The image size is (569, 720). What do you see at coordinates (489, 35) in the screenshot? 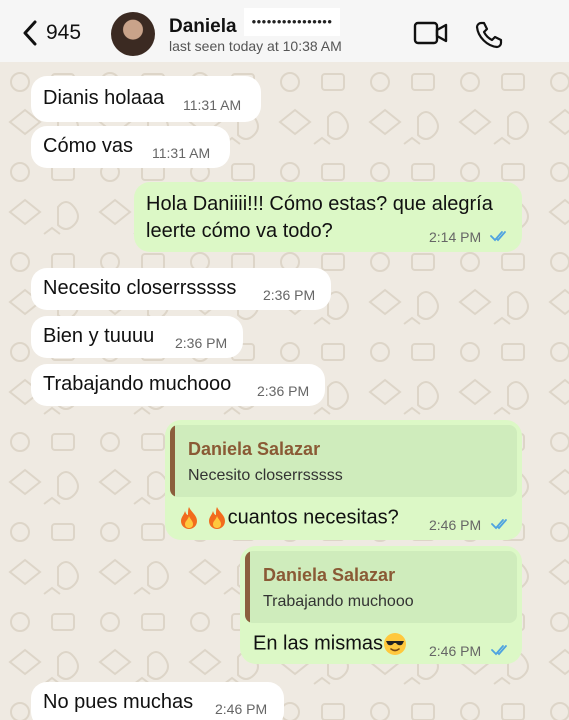
I see `phone-icon` at bounding box center [489, 35].